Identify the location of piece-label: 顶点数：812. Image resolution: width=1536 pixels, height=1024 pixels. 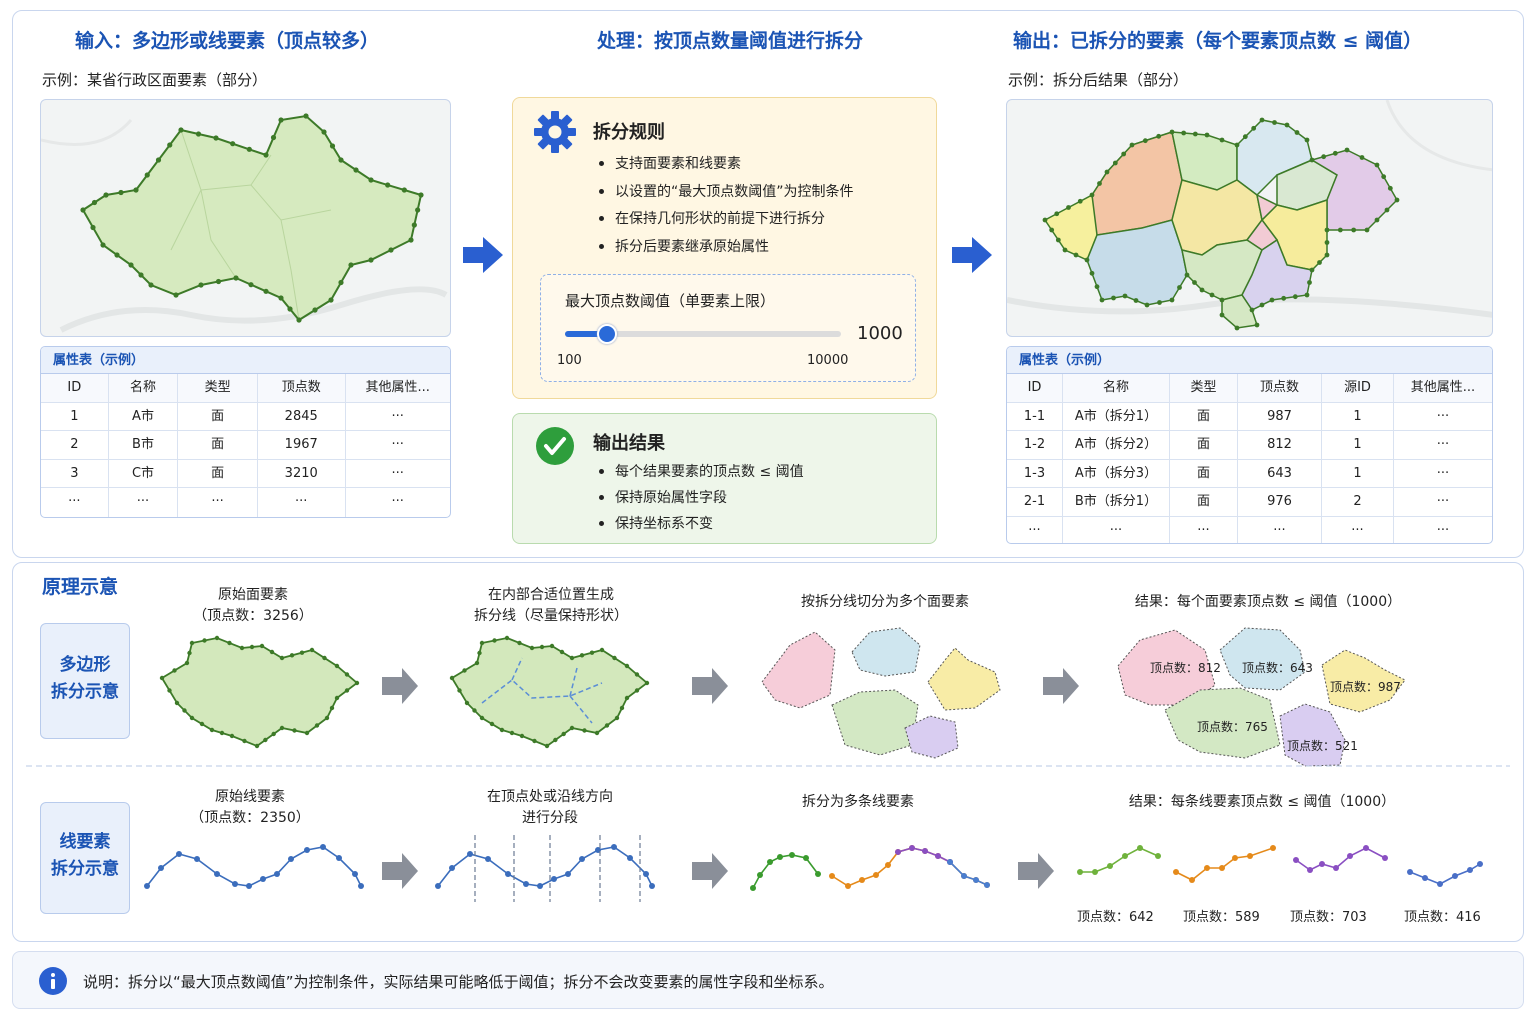
(1185, 668).